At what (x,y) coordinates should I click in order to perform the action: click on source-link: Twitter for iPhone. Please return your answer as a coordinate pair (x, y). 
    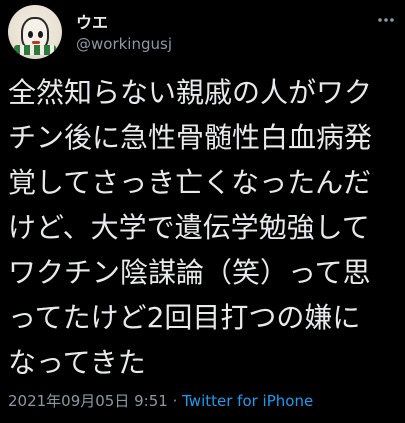
    Looking at the image, I should click on (247, 401).